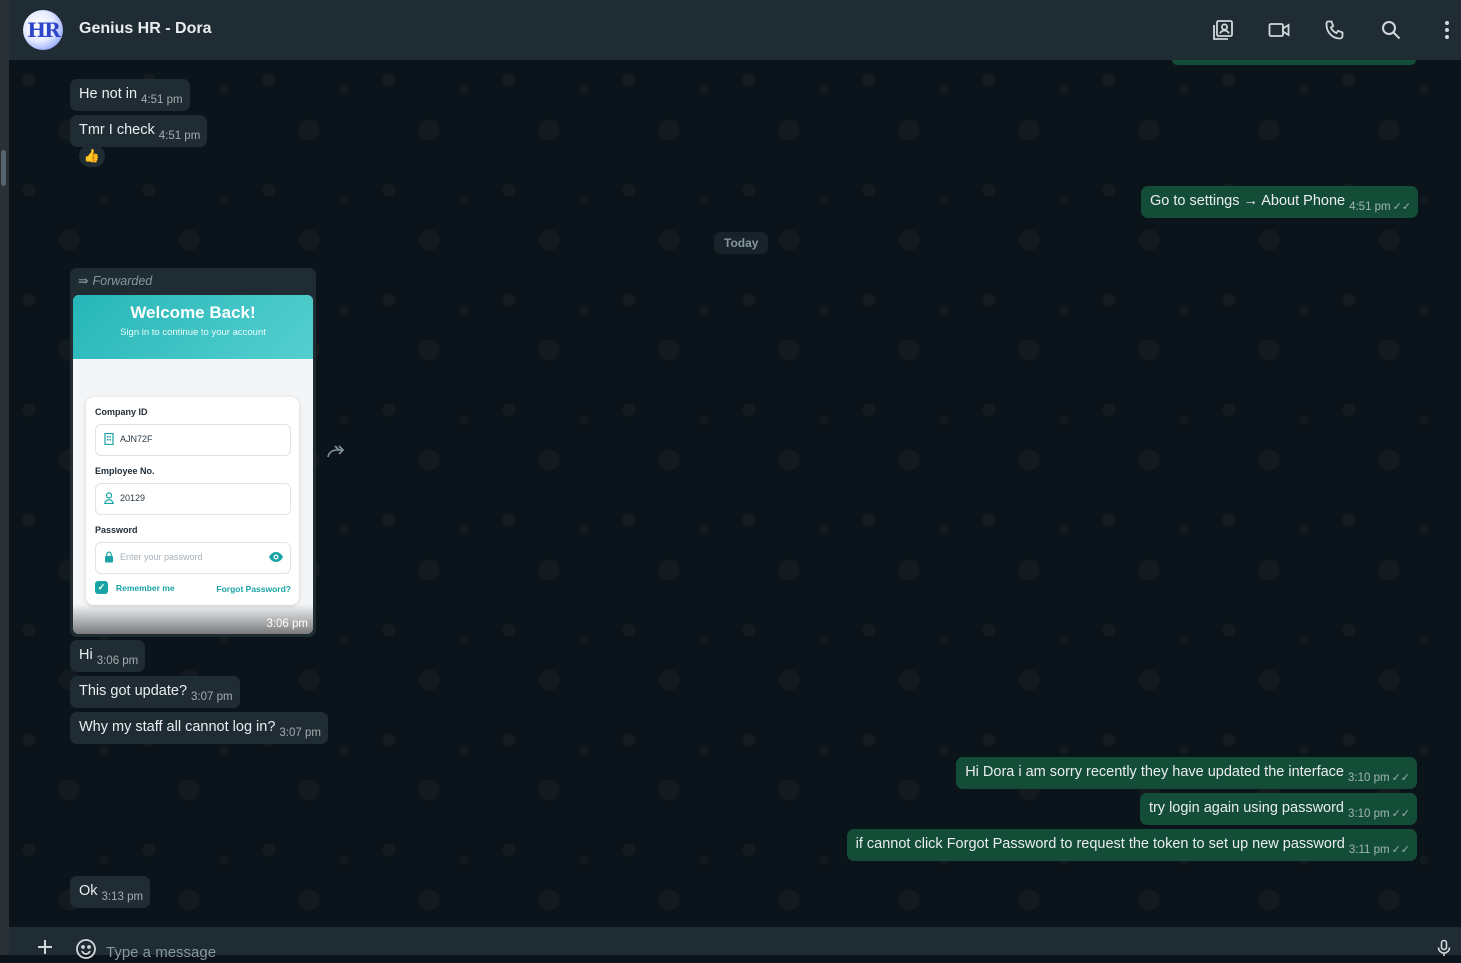  I want to click on chat-header: HR Genius HR - Dora, so click(735, 30).